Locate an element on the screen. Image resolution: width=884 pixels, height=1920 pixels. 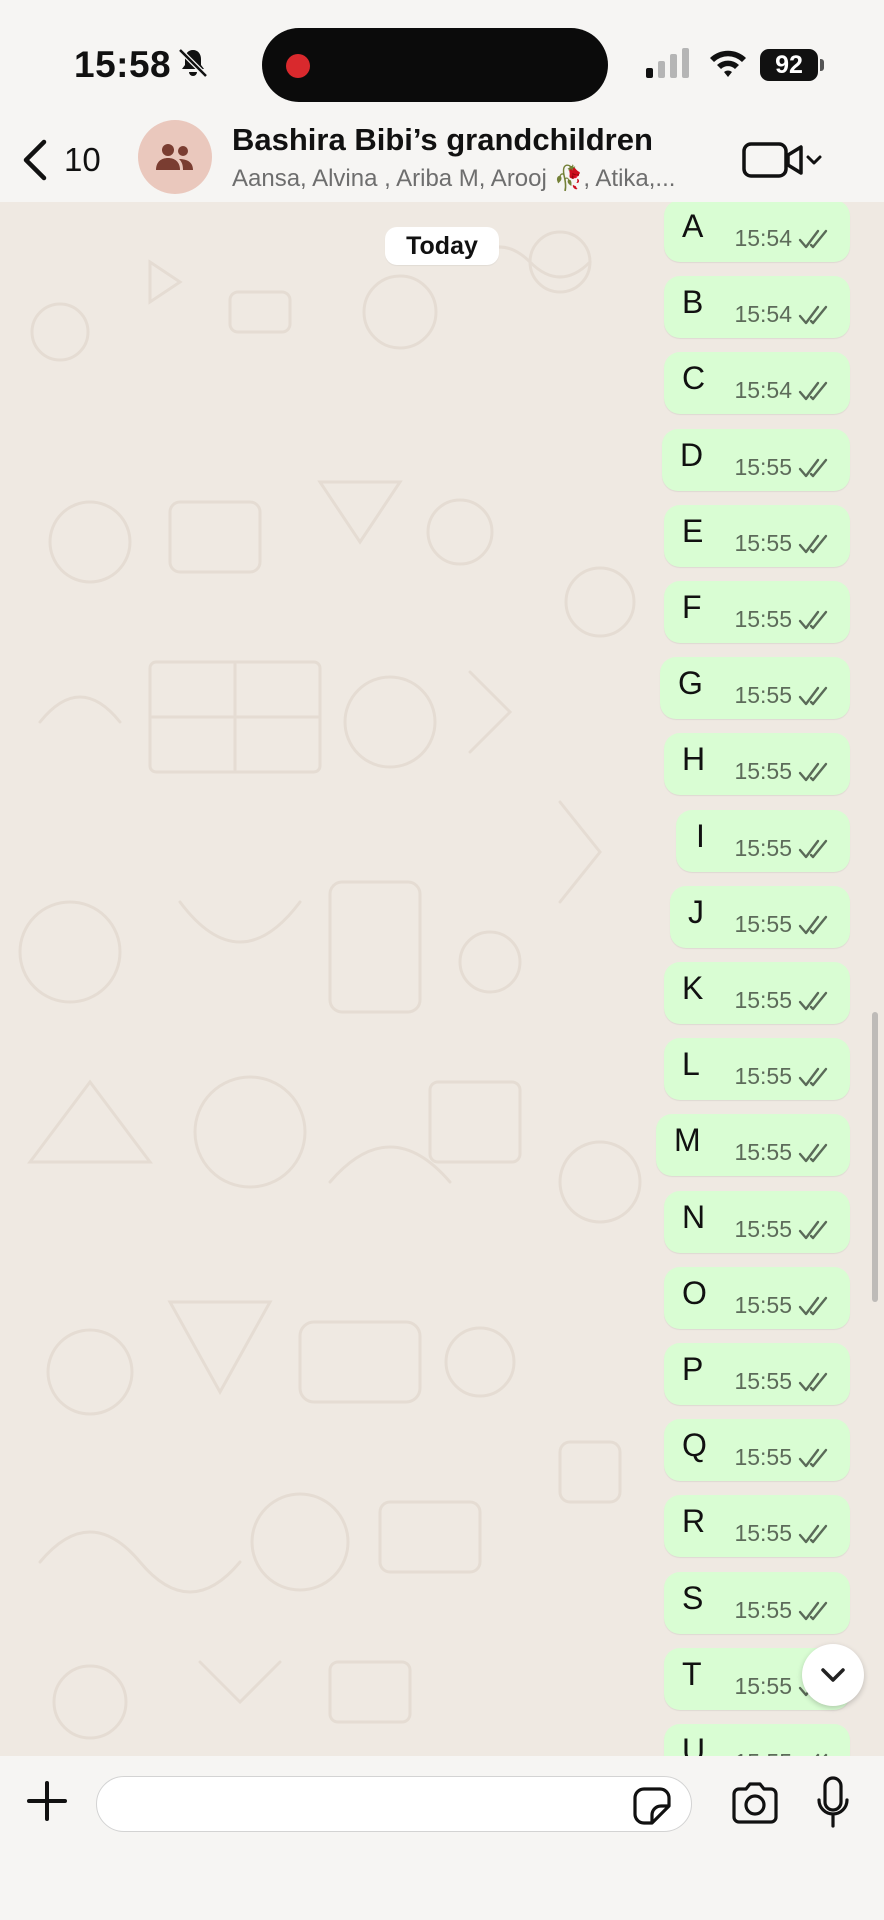
message-bubble: U 15:55 is located at coordinates (757, 1740).